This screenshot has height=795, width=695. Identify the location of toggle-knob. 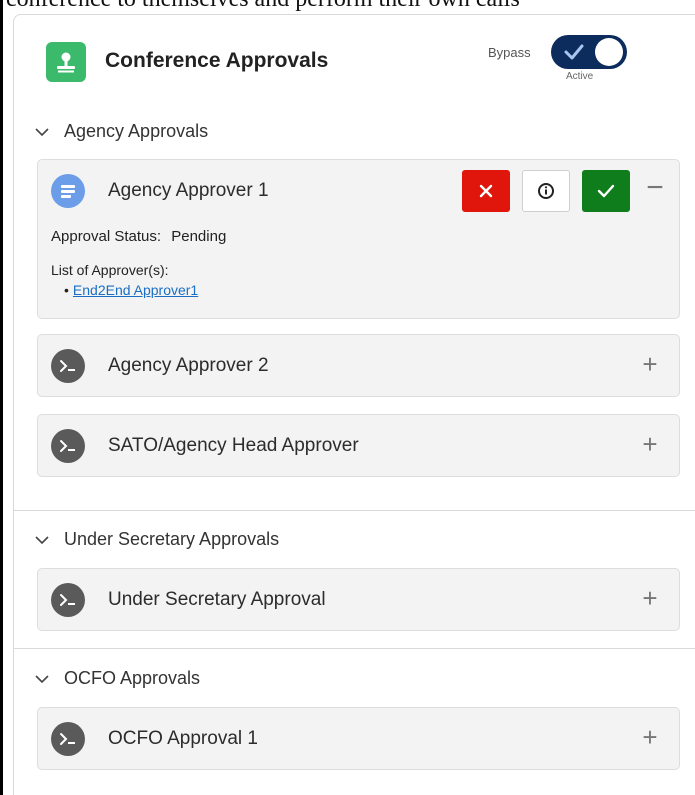
(609, 52).